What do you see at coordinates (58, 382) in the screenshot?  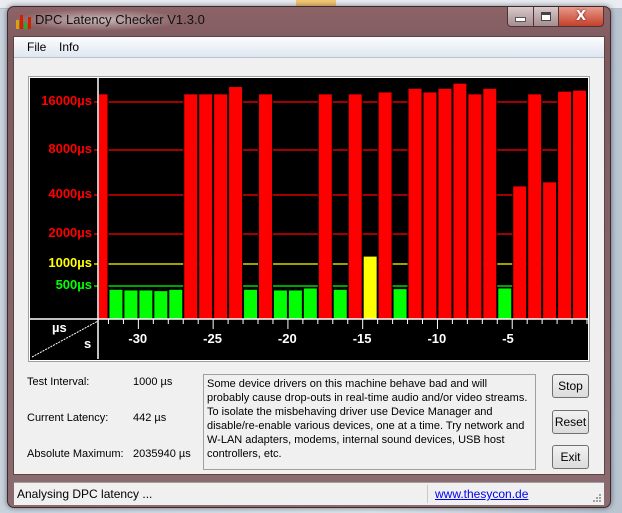 I see `test-interval-label: Test Interval:` at bounding box center [58, 382].